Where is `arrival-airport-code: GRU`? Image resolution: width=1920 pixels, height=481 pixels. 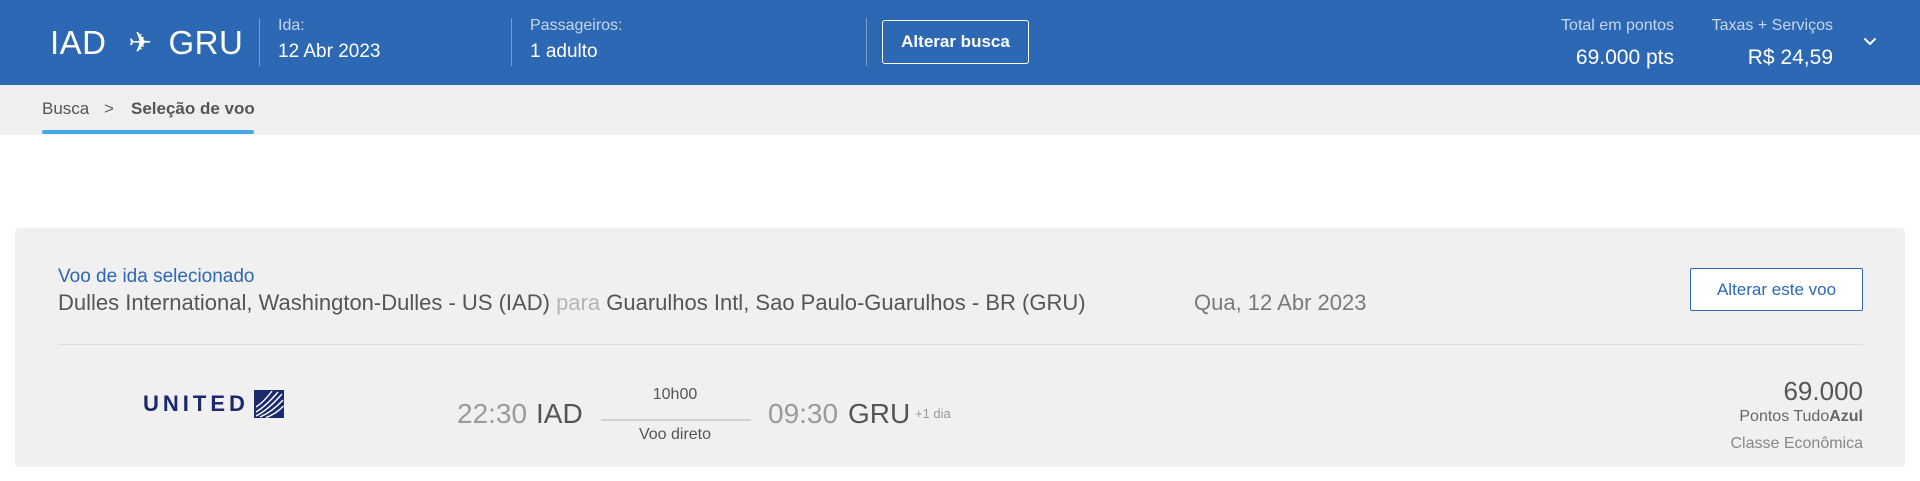
arrival-airport-code: GRU is located at coordinates (879, 413).